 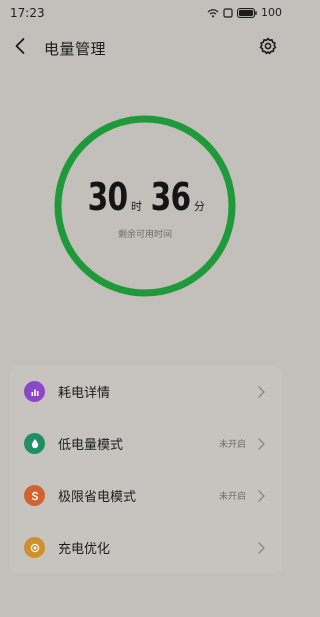 I want to click on settings-button, so click(x=268, y=48).